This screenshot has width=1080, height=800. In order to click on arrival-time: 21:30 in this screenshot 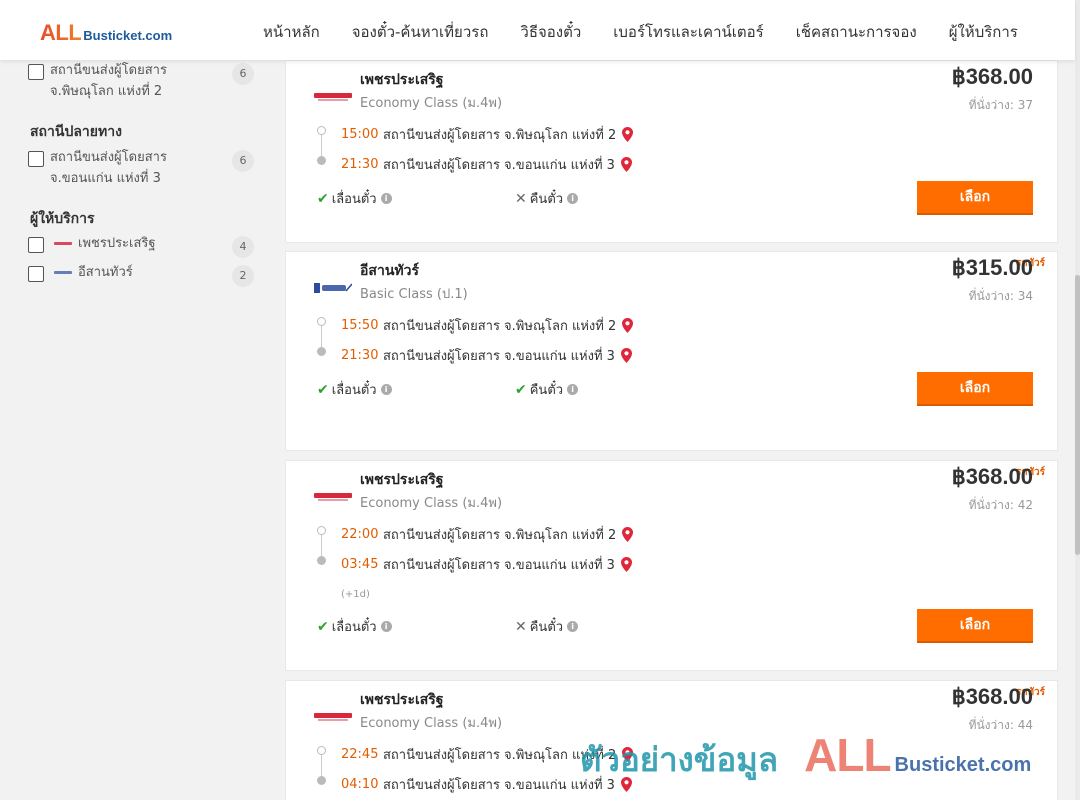, I will do `click(360, 355)`.